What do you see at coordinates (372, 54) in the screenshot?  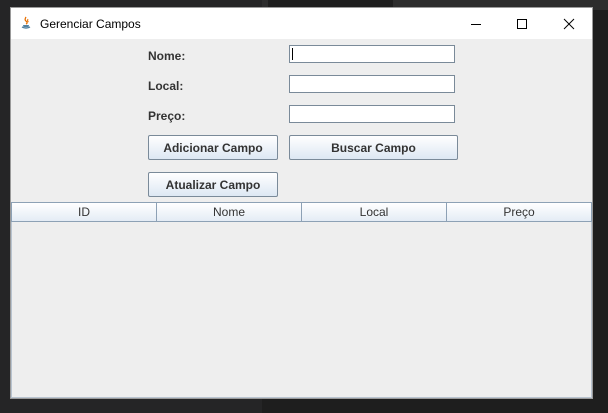 I see `nome-field` at bounding box center [372, 54].